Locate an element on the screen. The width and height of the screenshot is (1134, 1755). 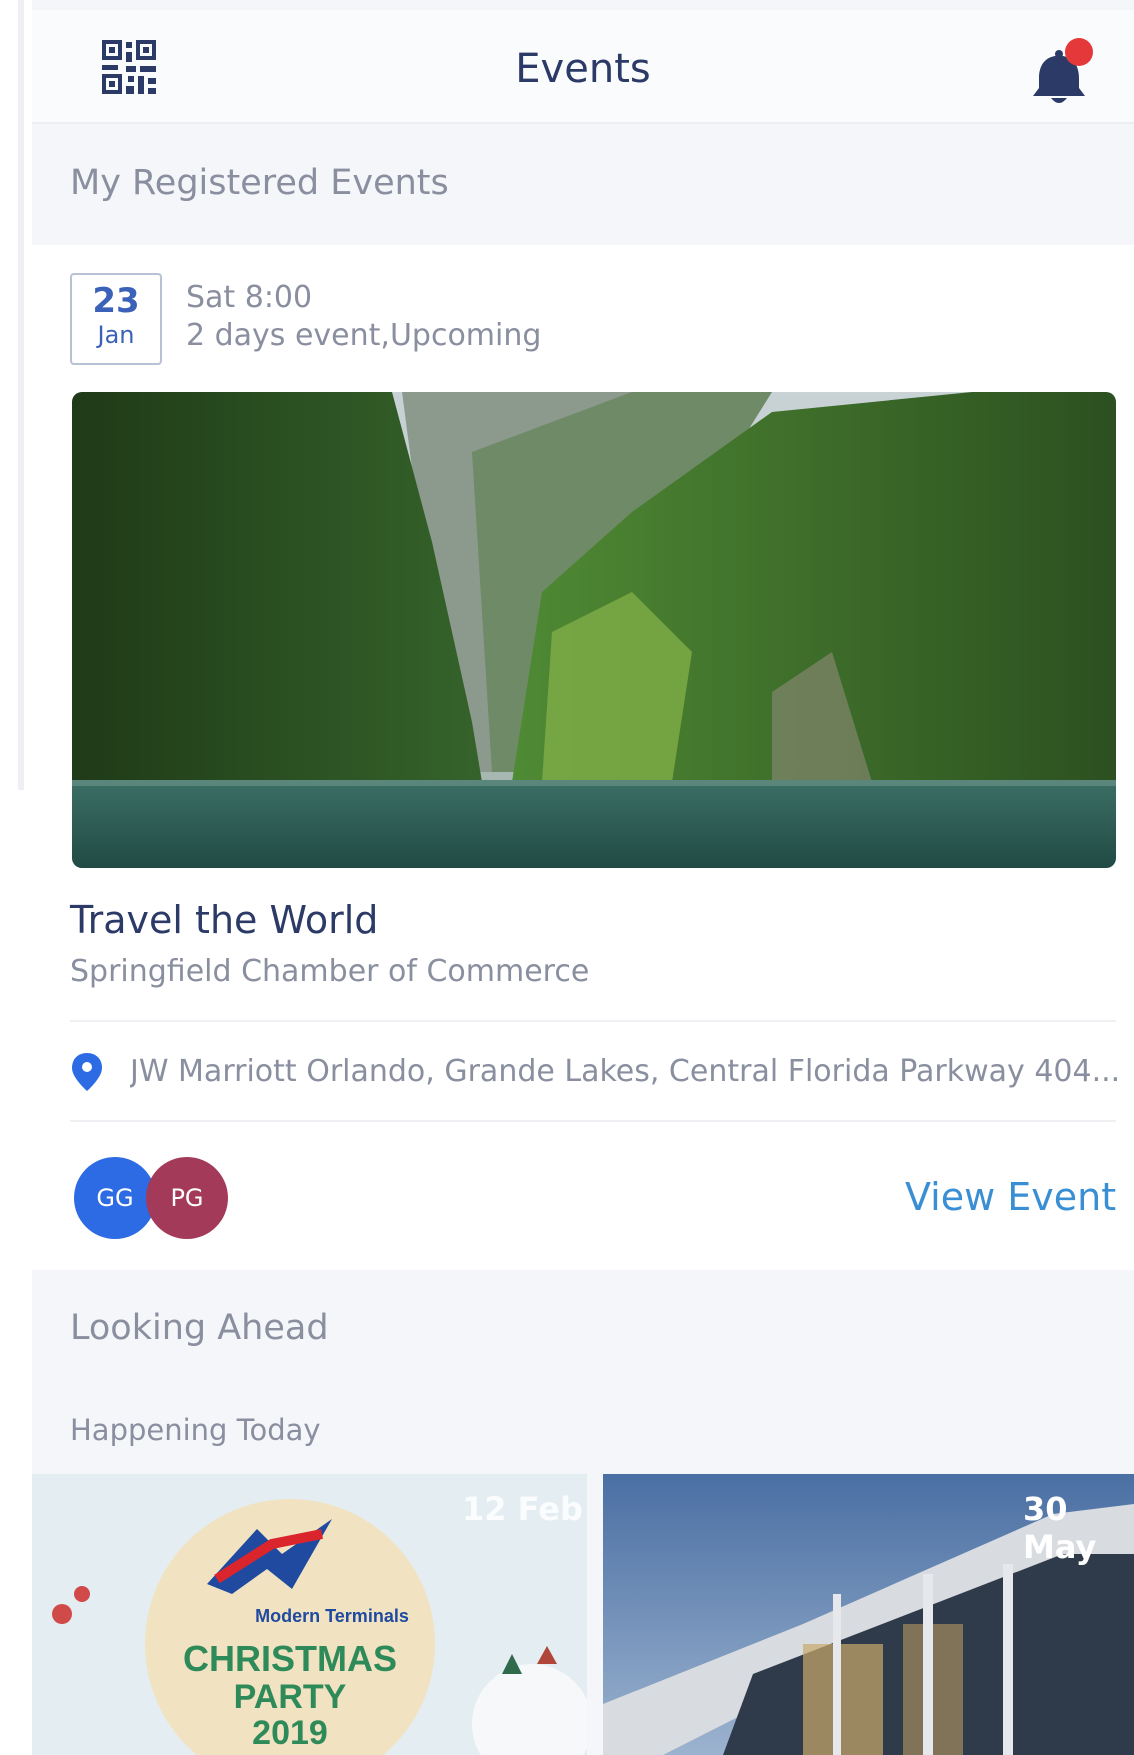
event-day: 23 is located at coordinates (116, 301).